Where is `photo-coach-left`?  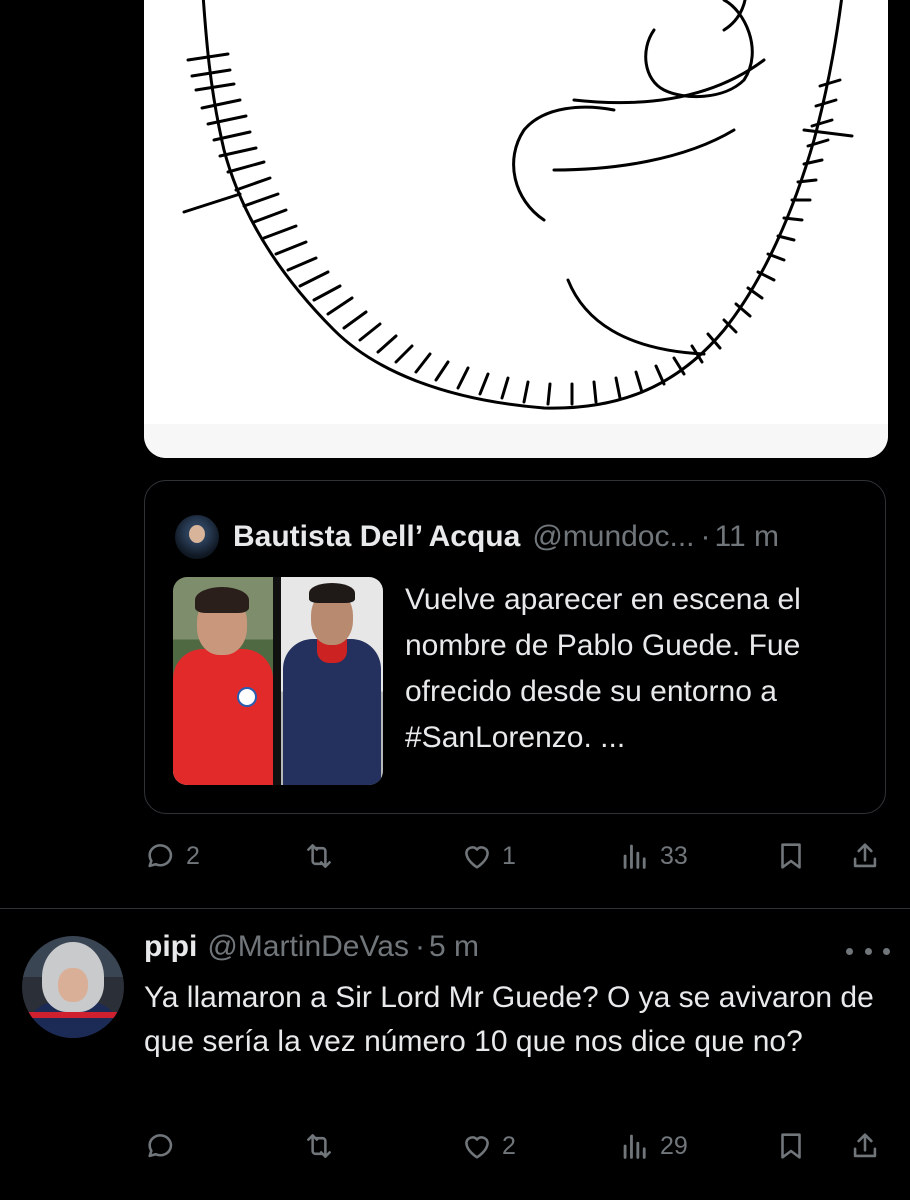 photo-coach-left is located at coordinates (223, 681).